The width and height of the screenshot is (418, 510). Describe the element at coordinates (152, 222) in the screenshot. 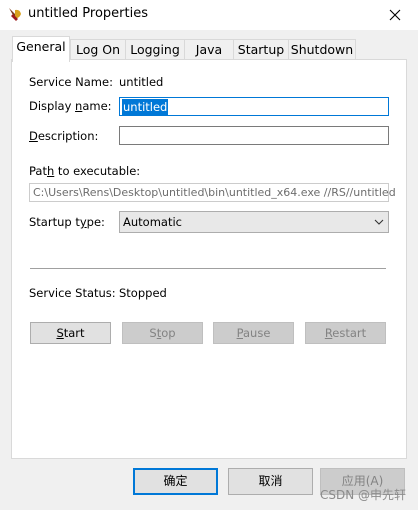

I see `startup-type-value: Automatic` at that location.